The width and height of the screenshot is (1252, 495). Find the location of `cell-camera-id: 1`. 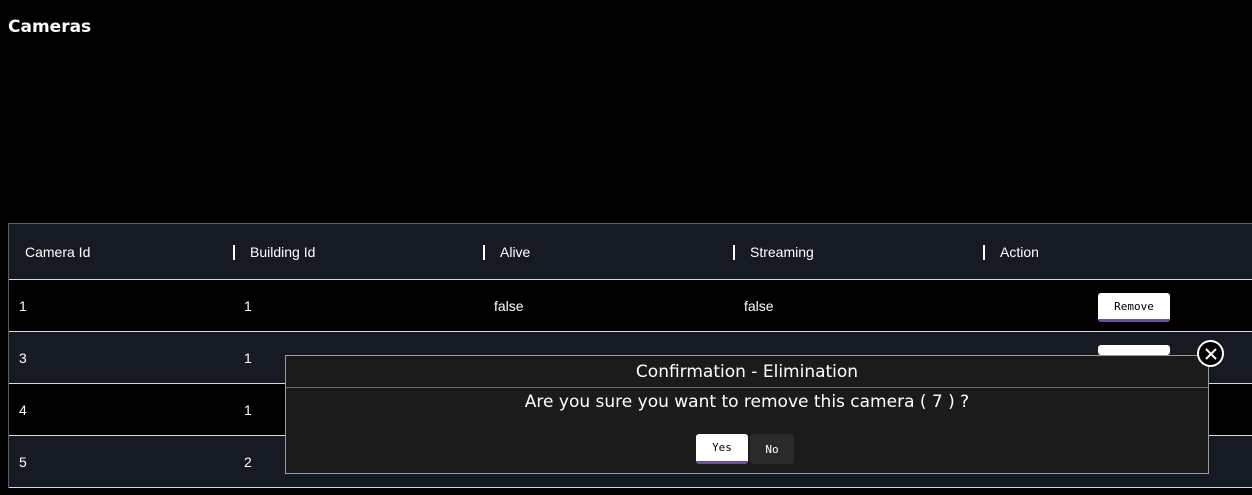

cell-camera-id: 1 is located at coordinates (23, 306).